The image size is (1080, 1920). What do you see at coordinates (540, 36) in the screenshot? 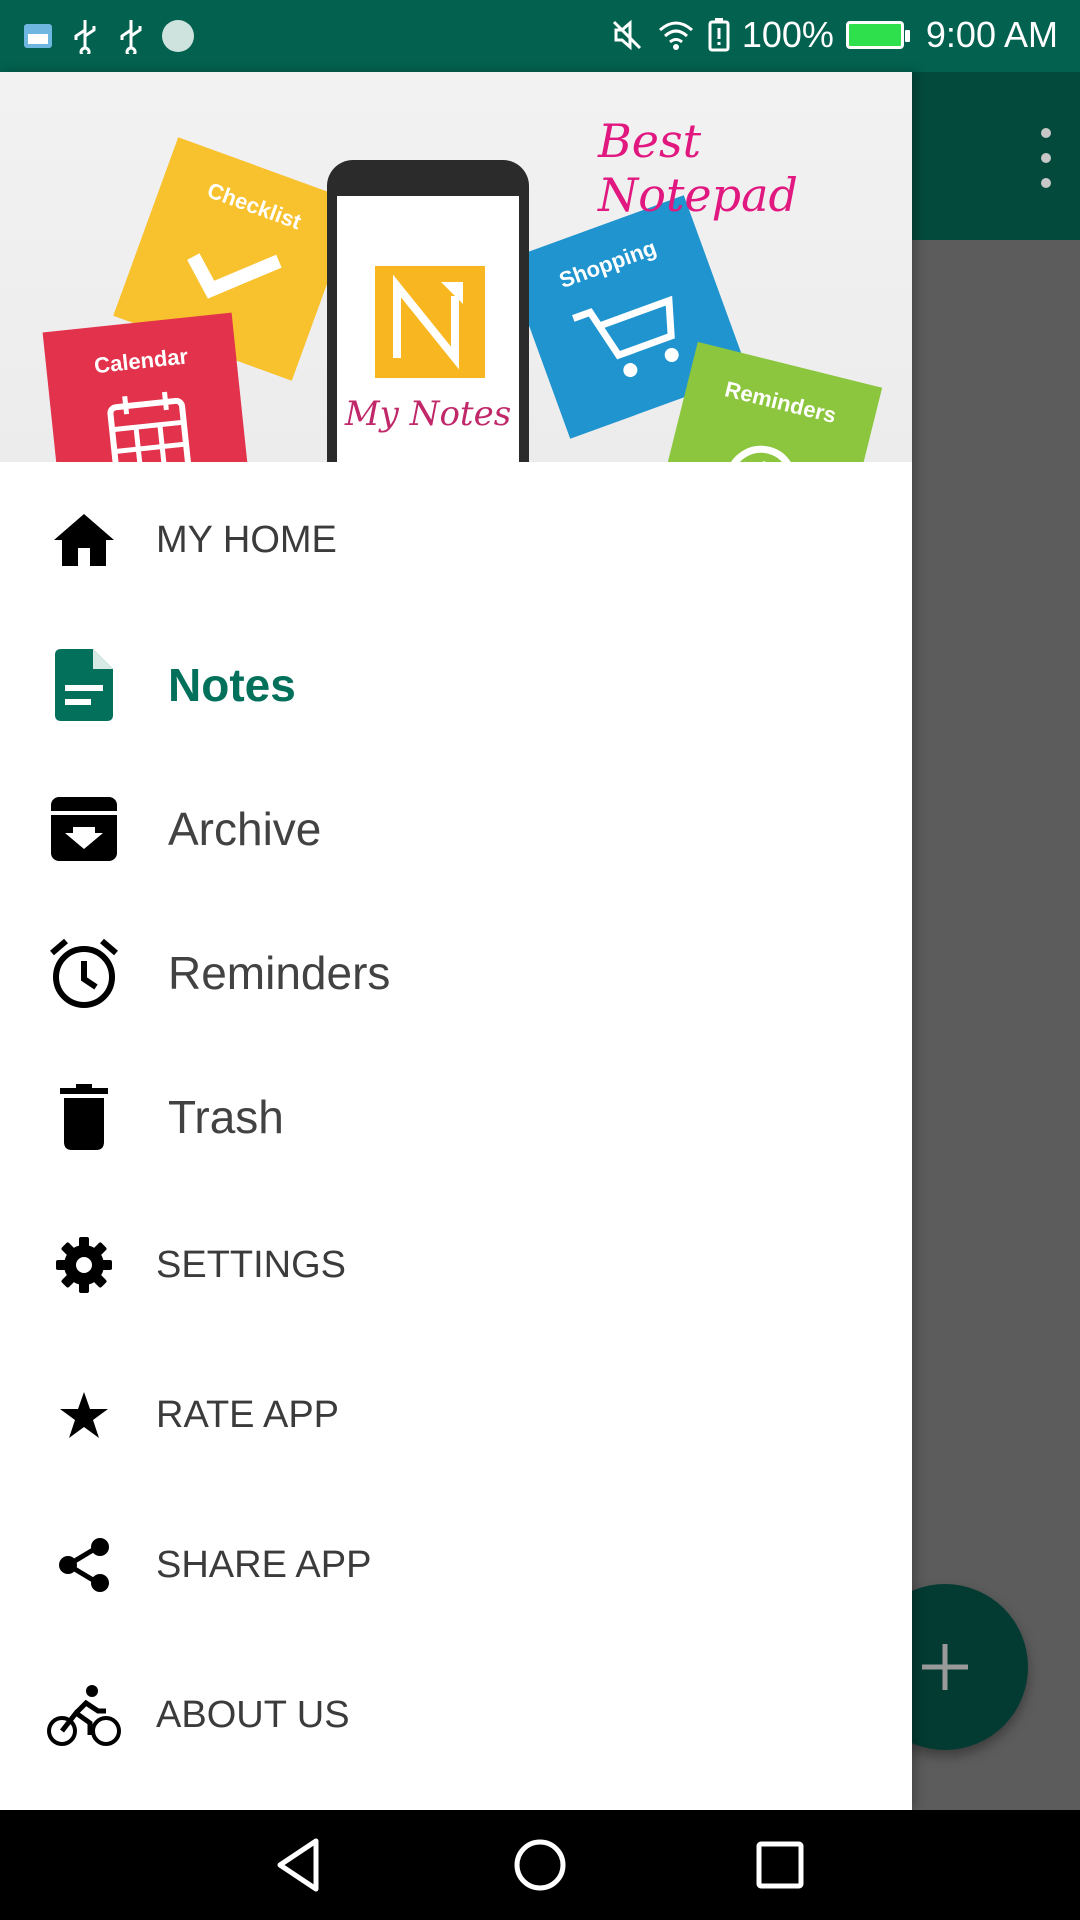
I see `status-bar: 100% 9:00 AM` at bounding box center [540, 36].